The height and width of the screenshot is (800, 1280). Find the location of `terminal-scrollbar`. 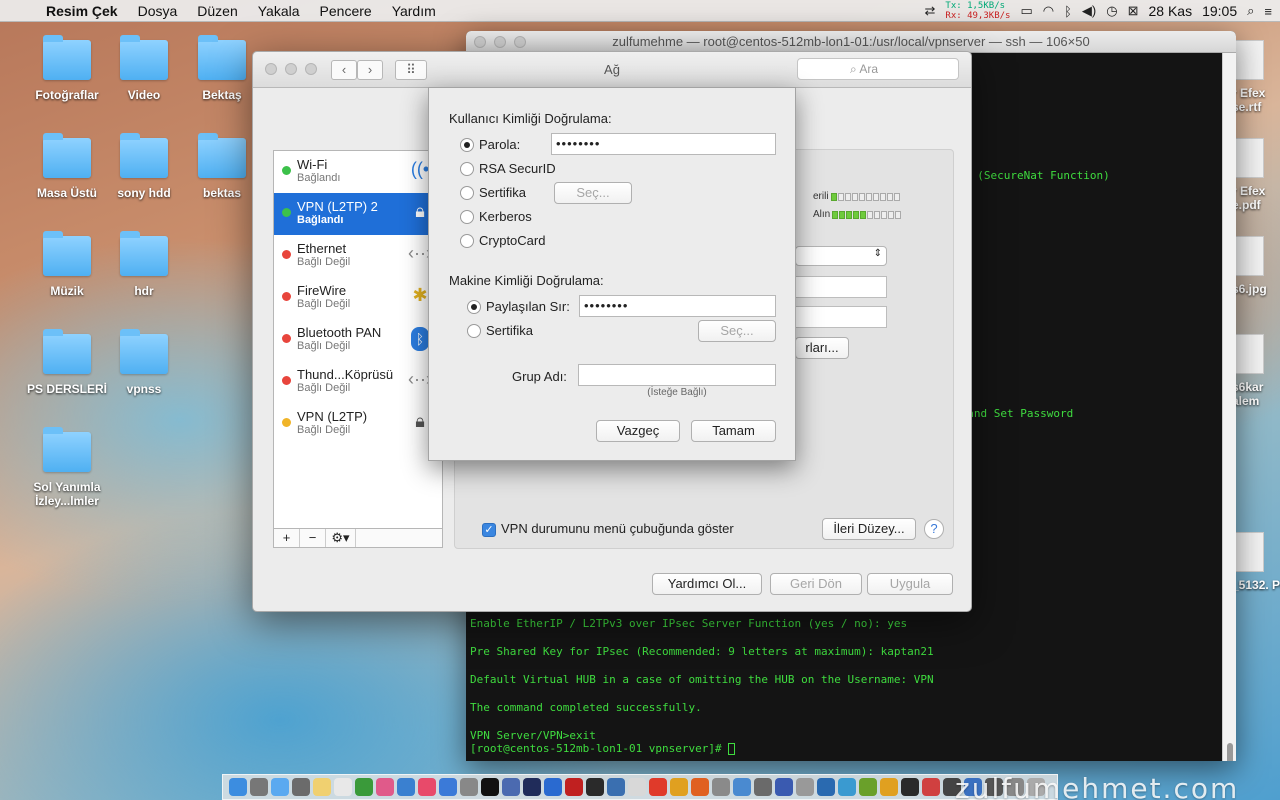

terminal-scrollbar is located at coordinates (1229, 407).